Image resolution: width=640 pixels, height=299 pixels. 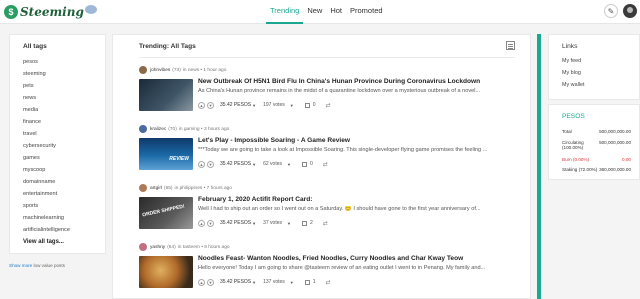 What do you see at coordinates (34, 170) in the screenshot?
I see `tag-link: myscoop` at bounding box center [34, 170].